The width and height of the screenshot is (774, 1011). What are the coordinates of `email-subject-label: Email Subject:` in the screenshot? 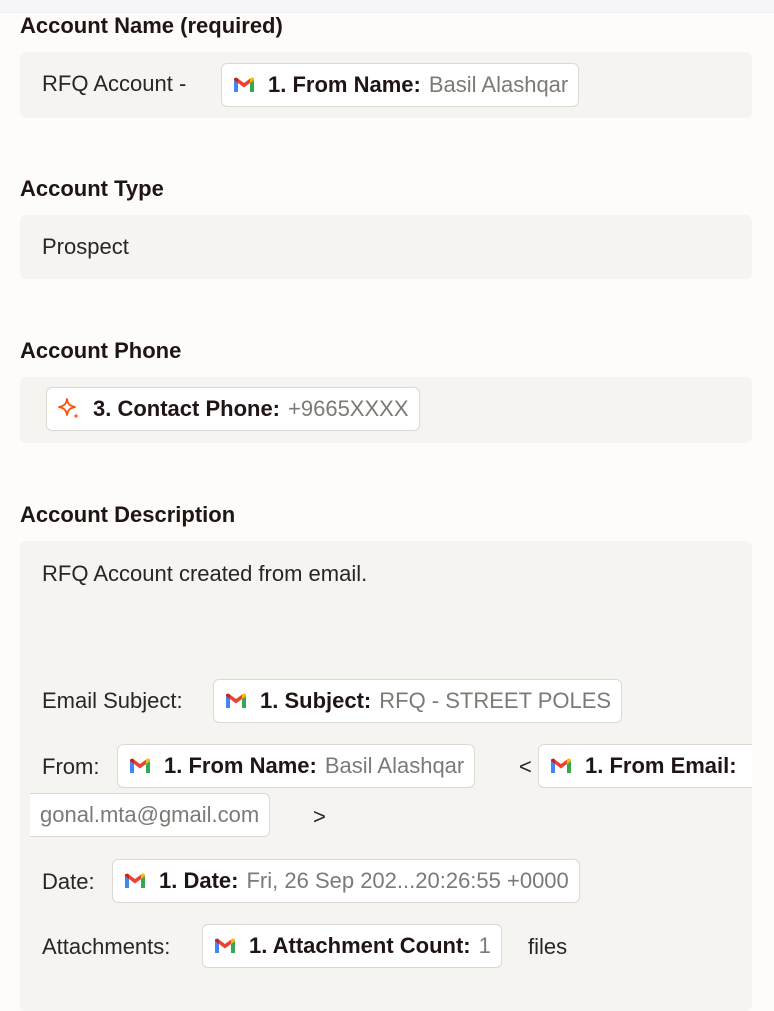 It's located at (112, 700).